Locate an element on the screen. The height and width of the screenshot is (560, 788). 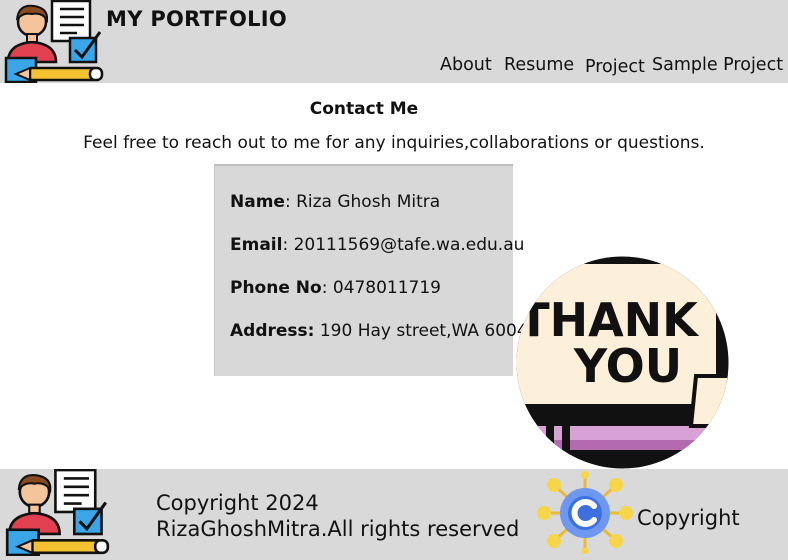
site-title: MY PORTFOLIO is located at coordinates (197, 19).